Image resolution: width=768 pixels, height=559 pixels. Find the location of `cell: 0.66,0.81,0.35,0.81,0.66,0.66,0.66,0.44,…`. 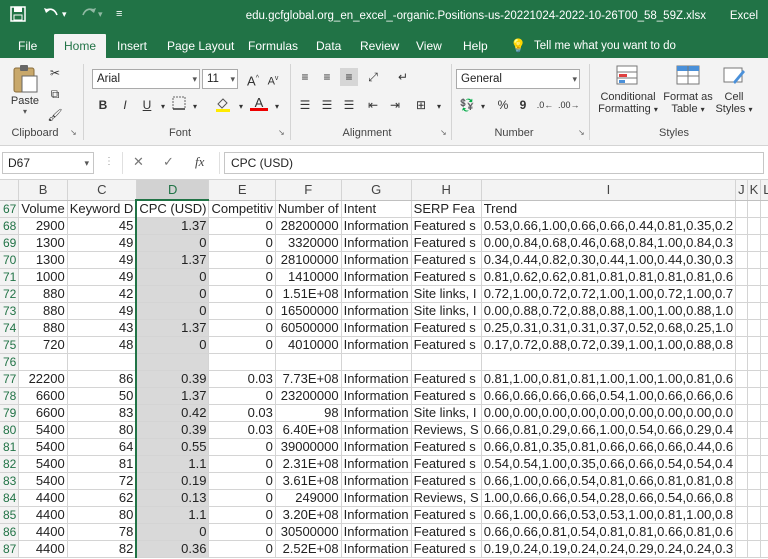

cell: 0.66,0.81,0.35,0.81,0.66,0.66,0.66,0.44,… is located at coordinates (609, 447).